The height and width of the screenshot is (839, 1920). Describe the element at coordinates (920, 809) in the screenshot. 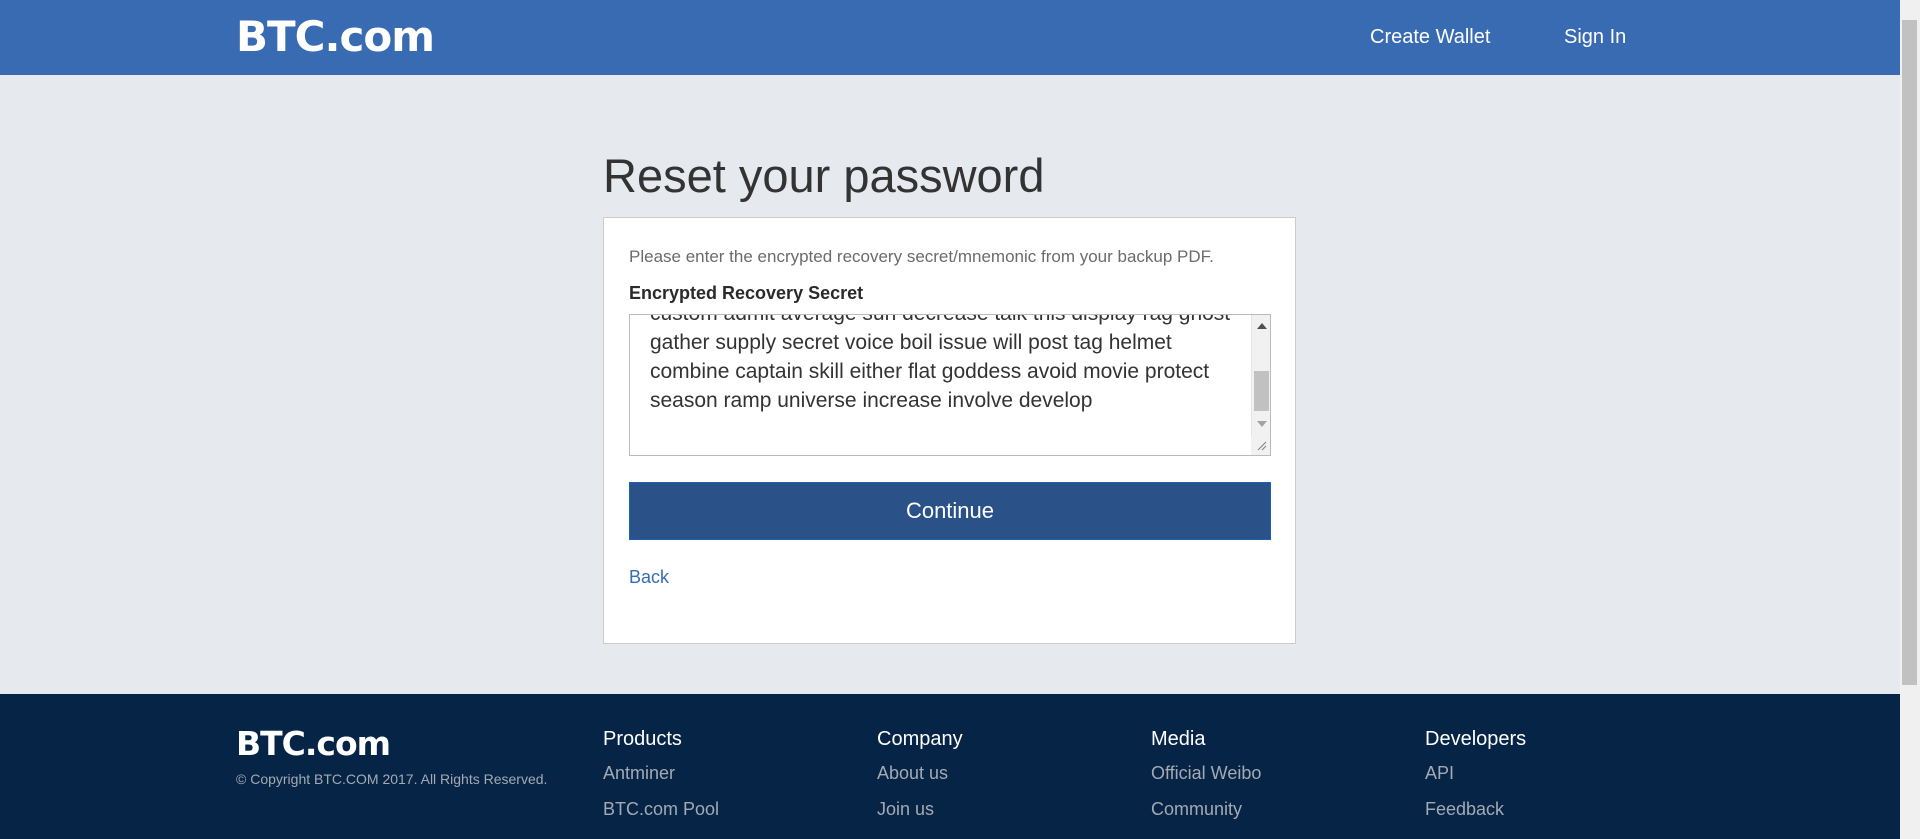

I see `footer-link-join-us: Join us` at that location.